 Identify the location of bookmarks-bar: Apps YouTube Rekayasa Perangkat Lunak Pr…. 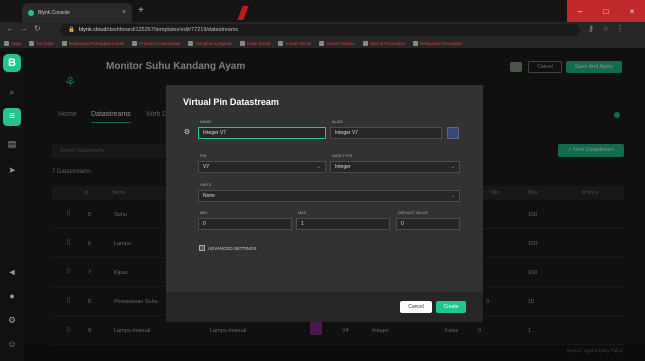
(322, 43).